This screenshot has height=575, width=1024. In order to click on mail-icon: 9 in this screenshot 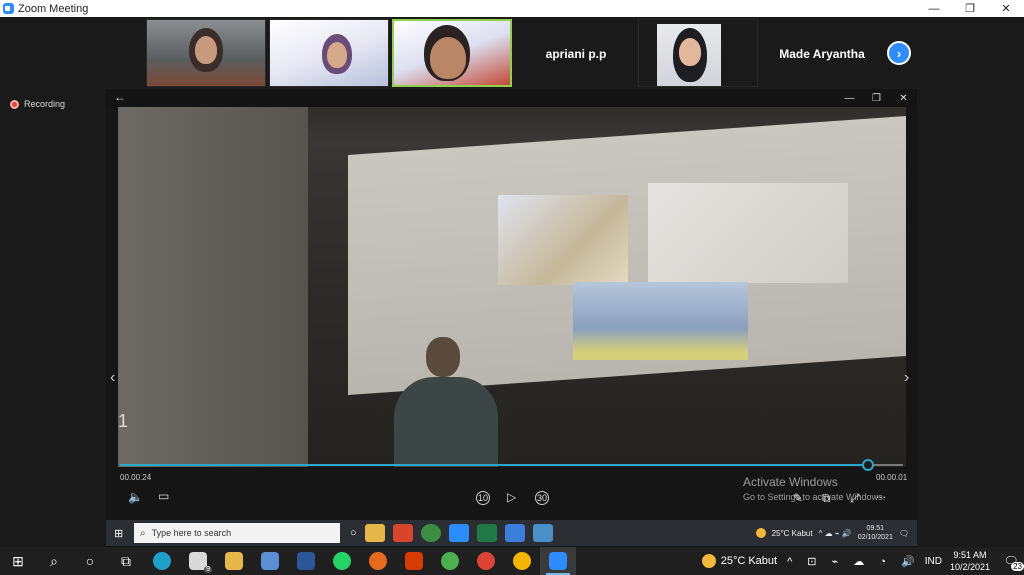, I will do `click(198, 561)`.